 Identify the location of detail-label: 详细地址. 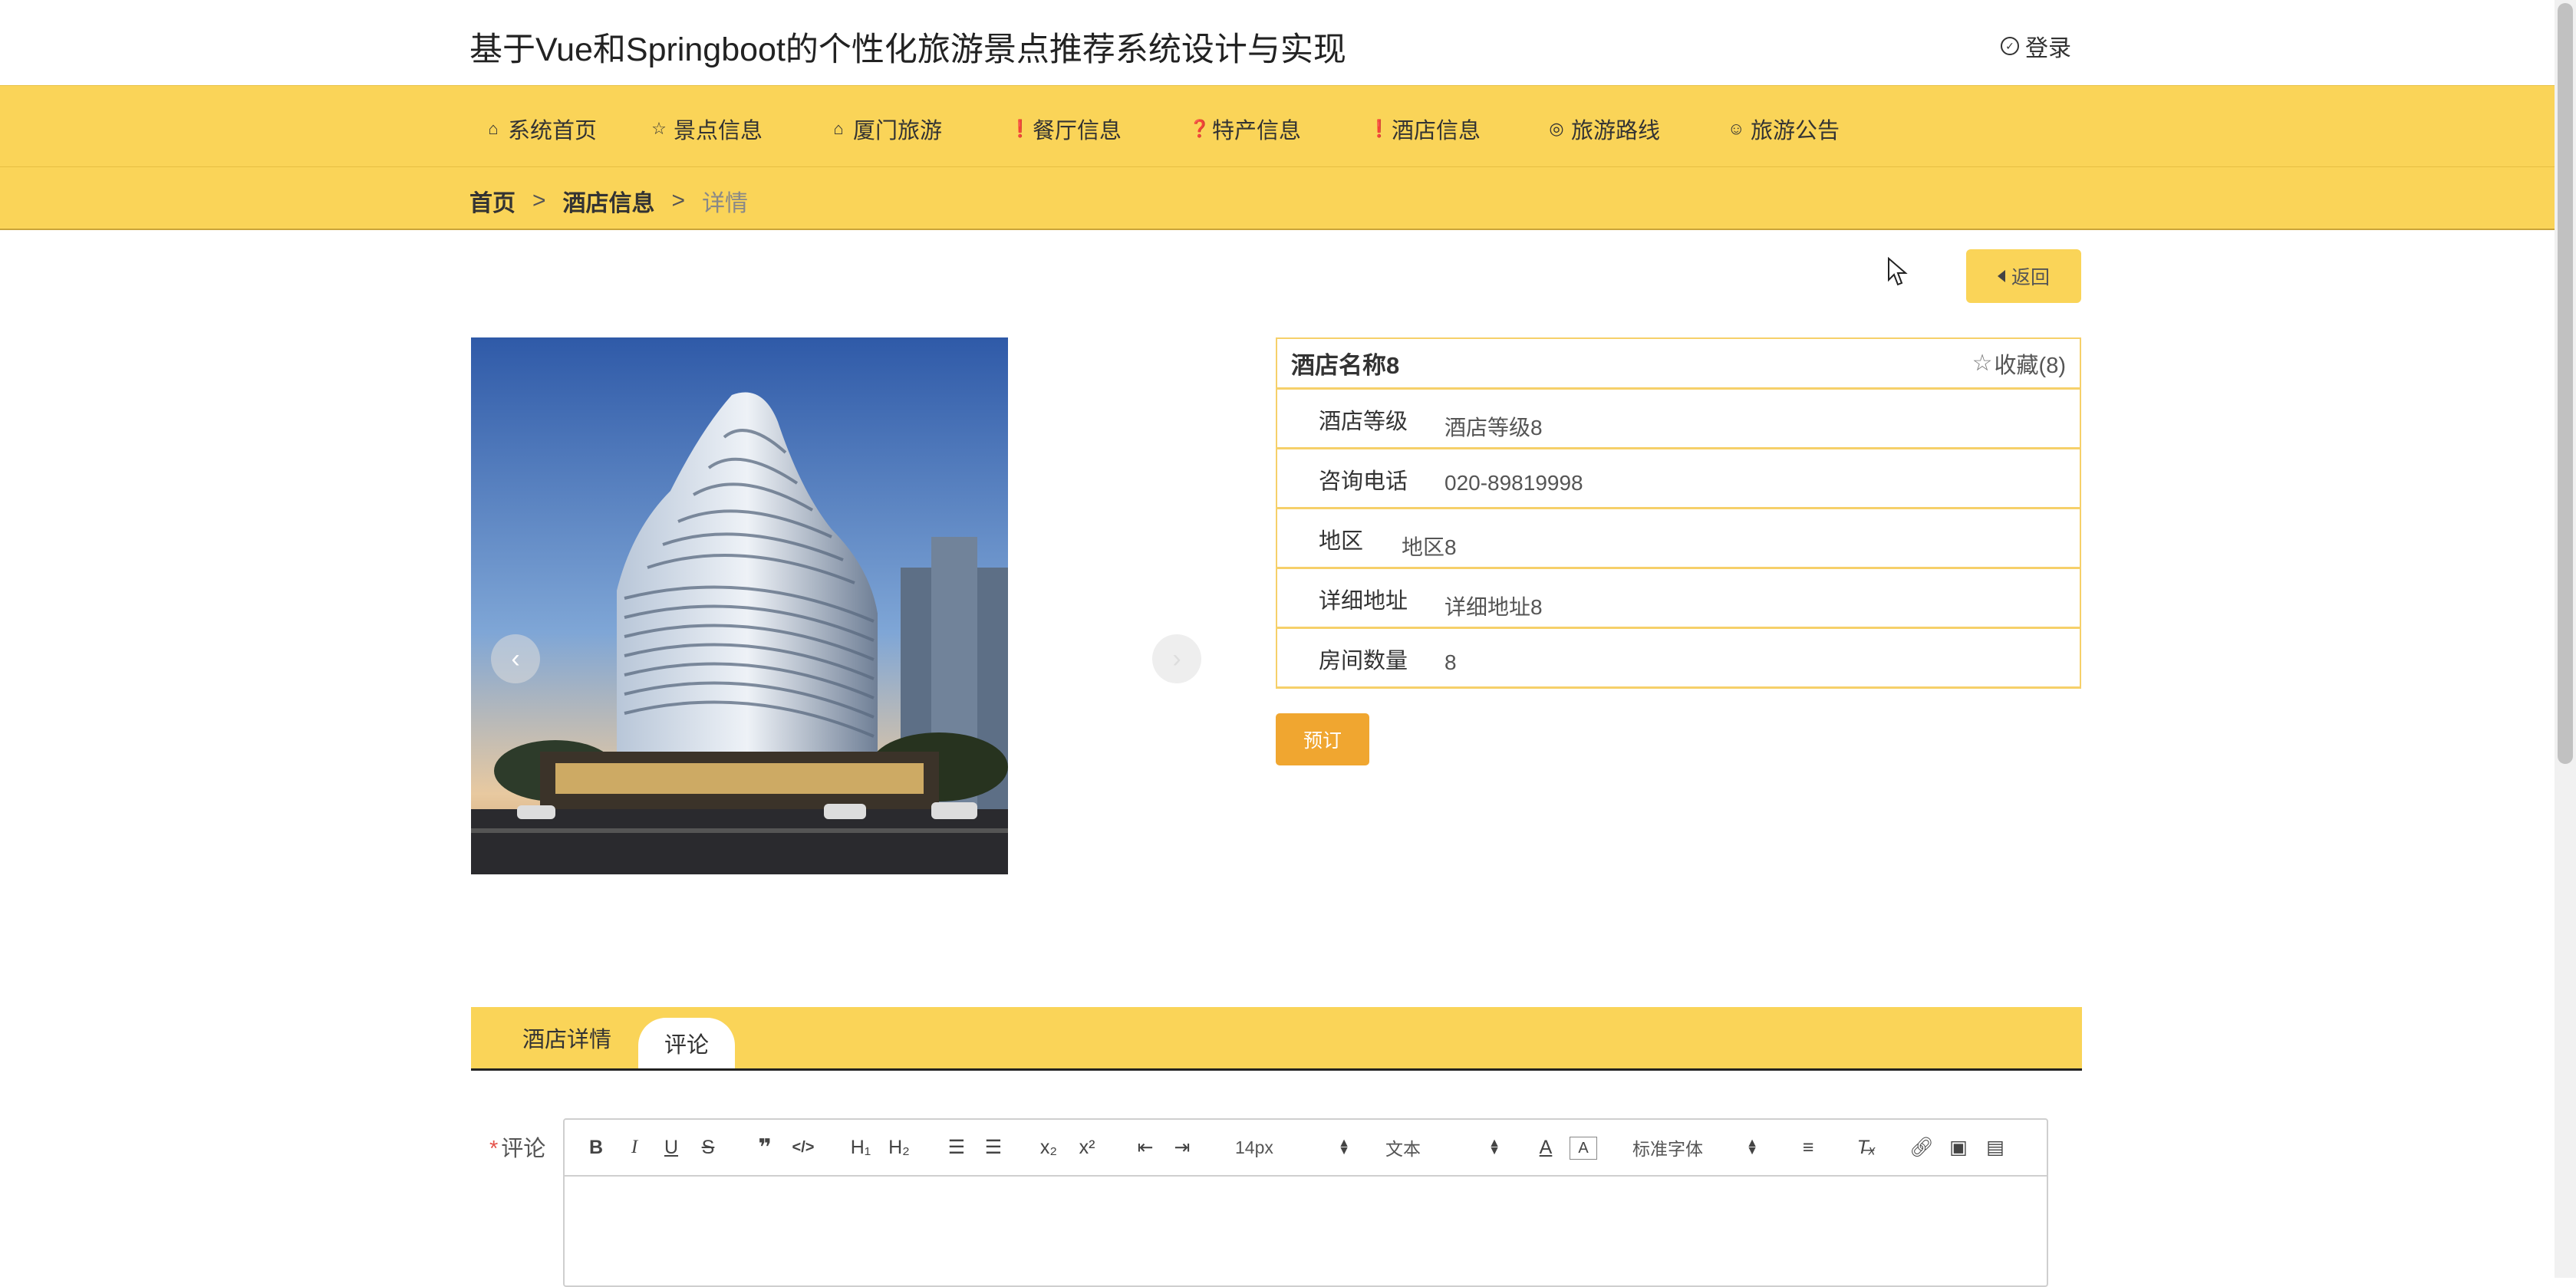
(1363, 601).